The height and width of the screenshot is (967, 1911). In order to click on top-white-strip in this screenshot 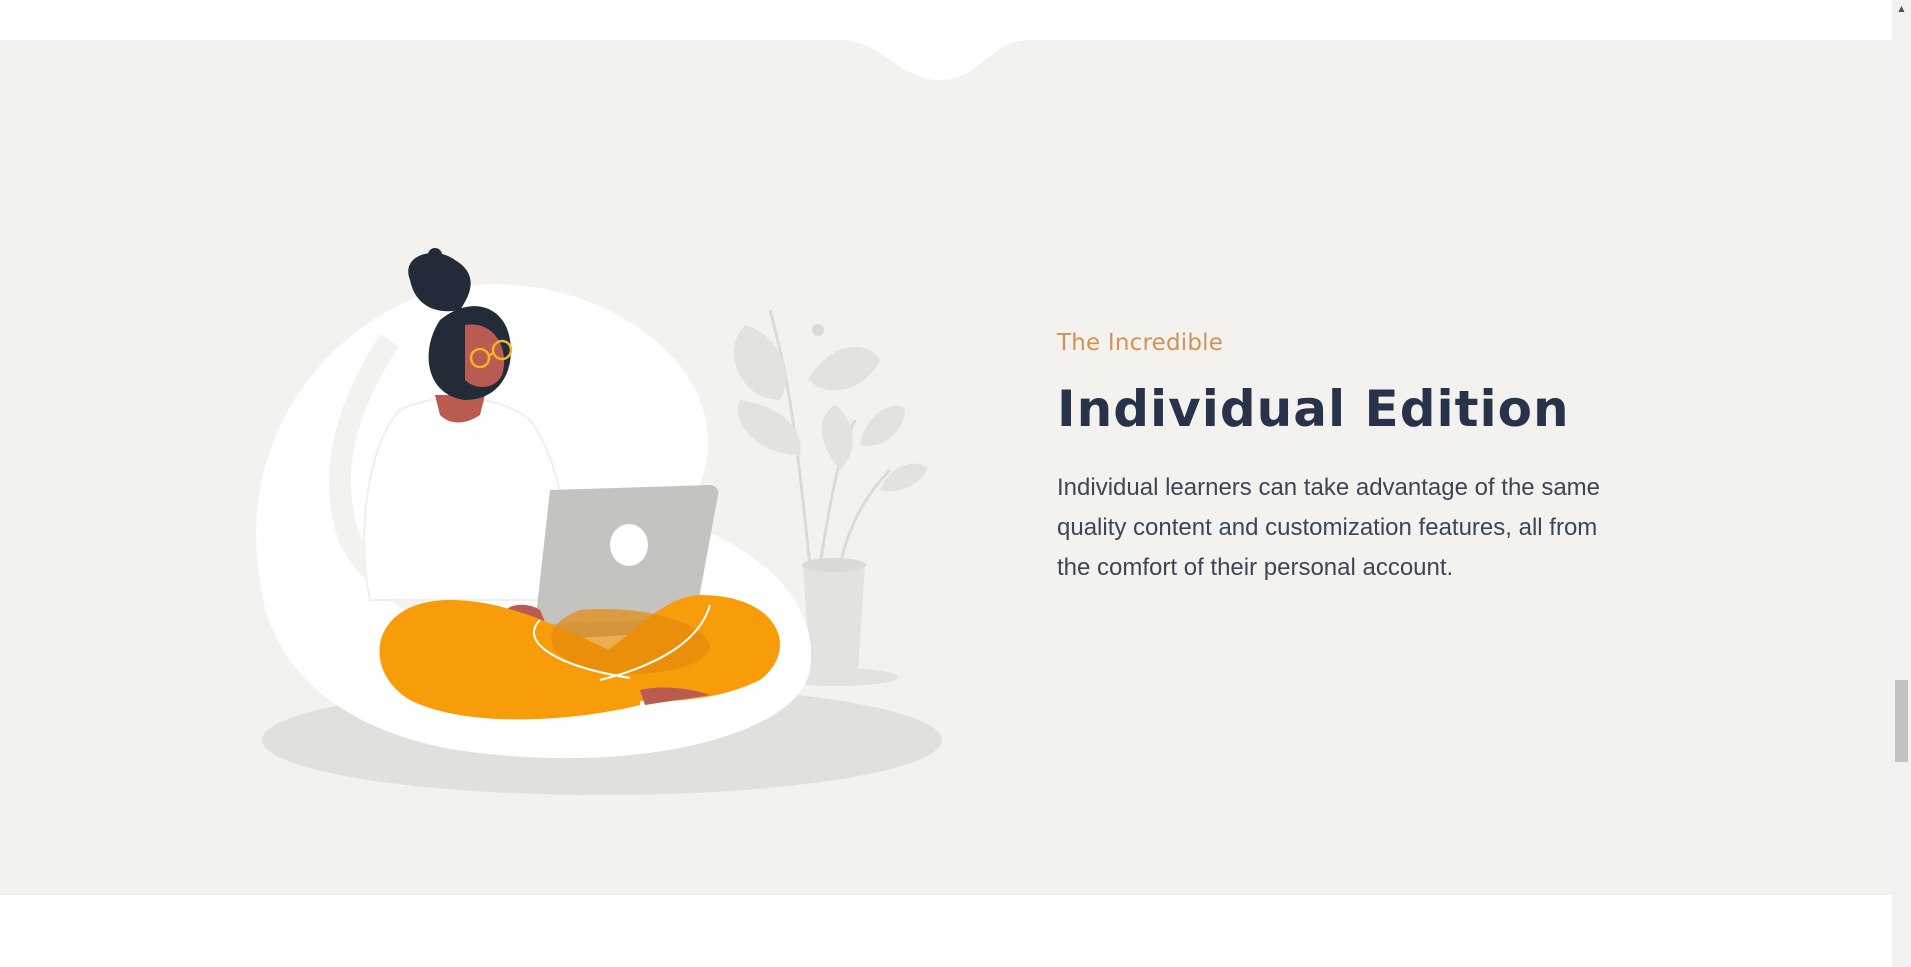, I will do `click(946, 20)`.